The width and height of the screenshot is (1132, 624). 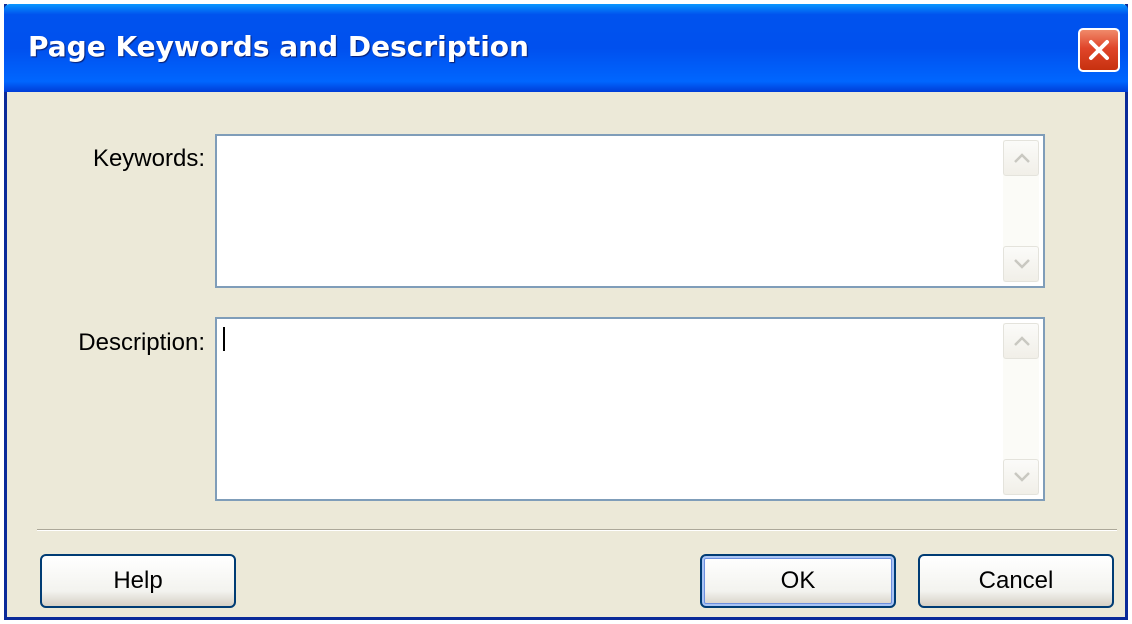 I want to click on description-scroll-up-button, so click(x=1021, y=341).